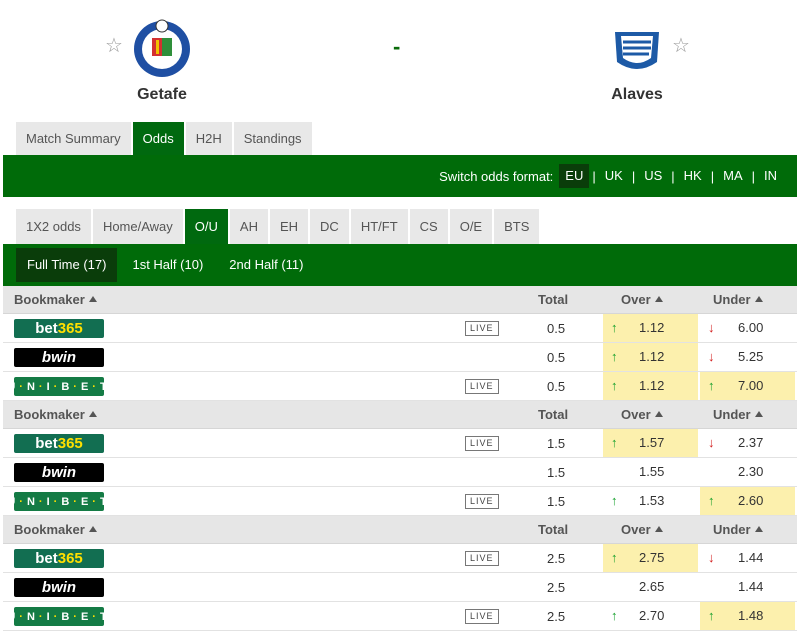 The width and height of the screenshot is (800, 635). Describe the element at coordinates (73, 138) in the screenshot. I see `tab-match-summary: Match Summary` at that location.